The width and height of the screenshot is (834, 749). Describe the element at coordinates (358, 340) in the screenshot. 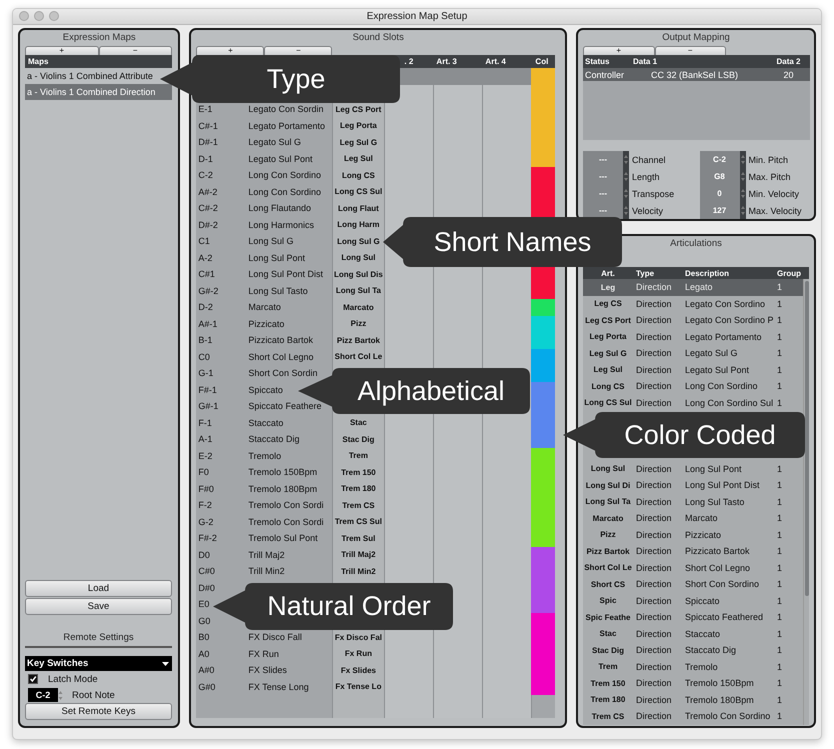

I see `table-cell: Pizz Bartok` at that location.